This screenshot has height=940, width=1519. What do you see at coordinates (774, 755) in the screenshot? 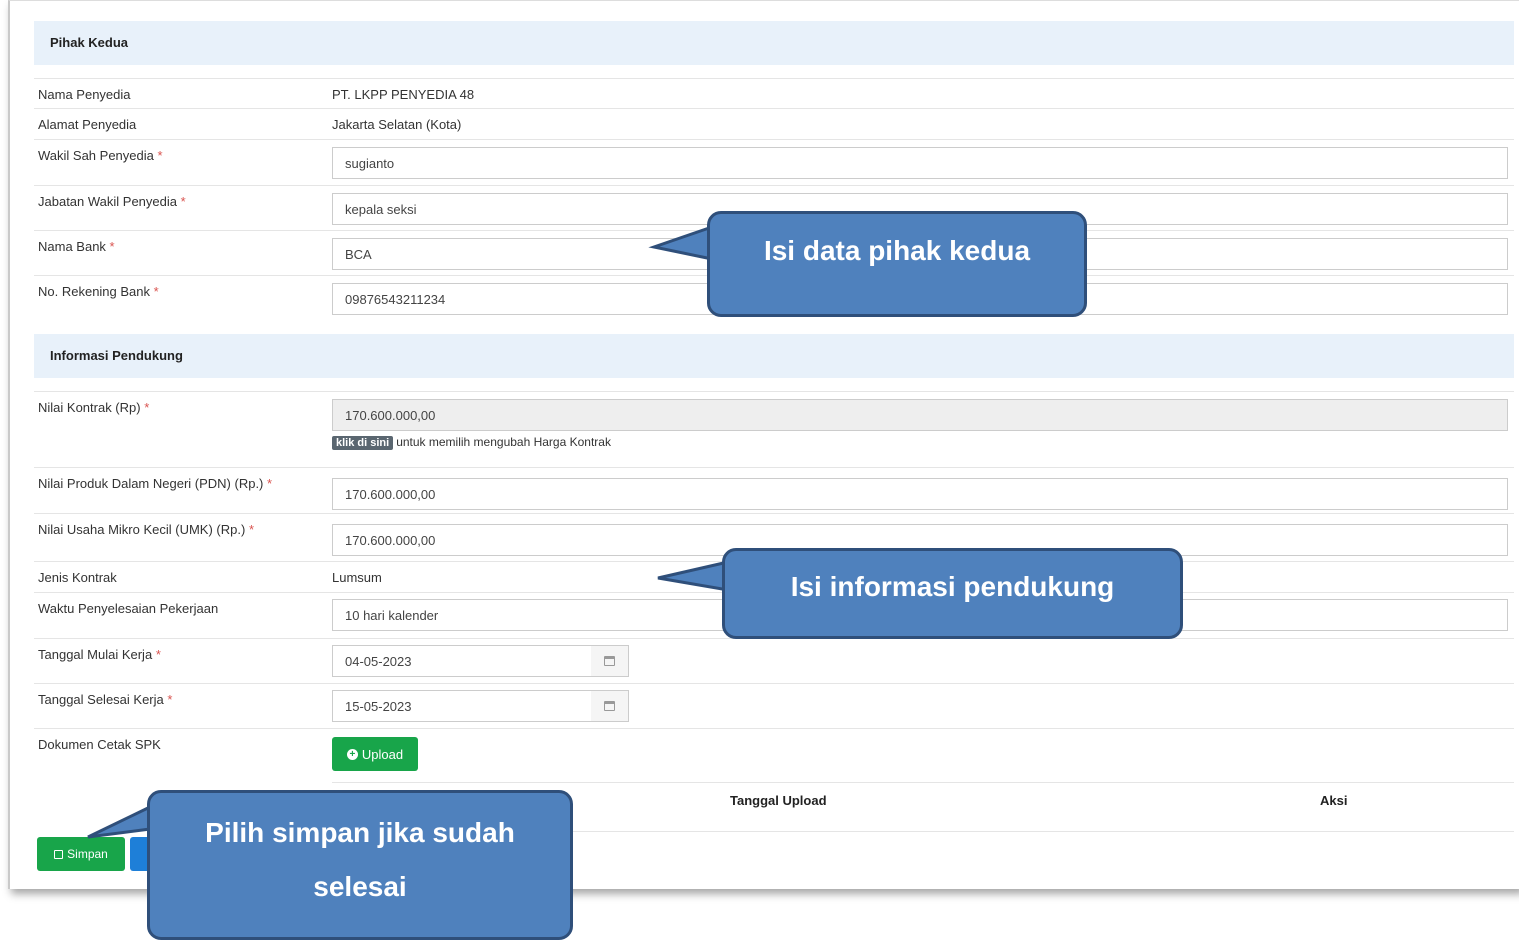
I see `row-dokumen-spk: Dokumen Cetak SPK + Upload` at bounding box center [774, 755].